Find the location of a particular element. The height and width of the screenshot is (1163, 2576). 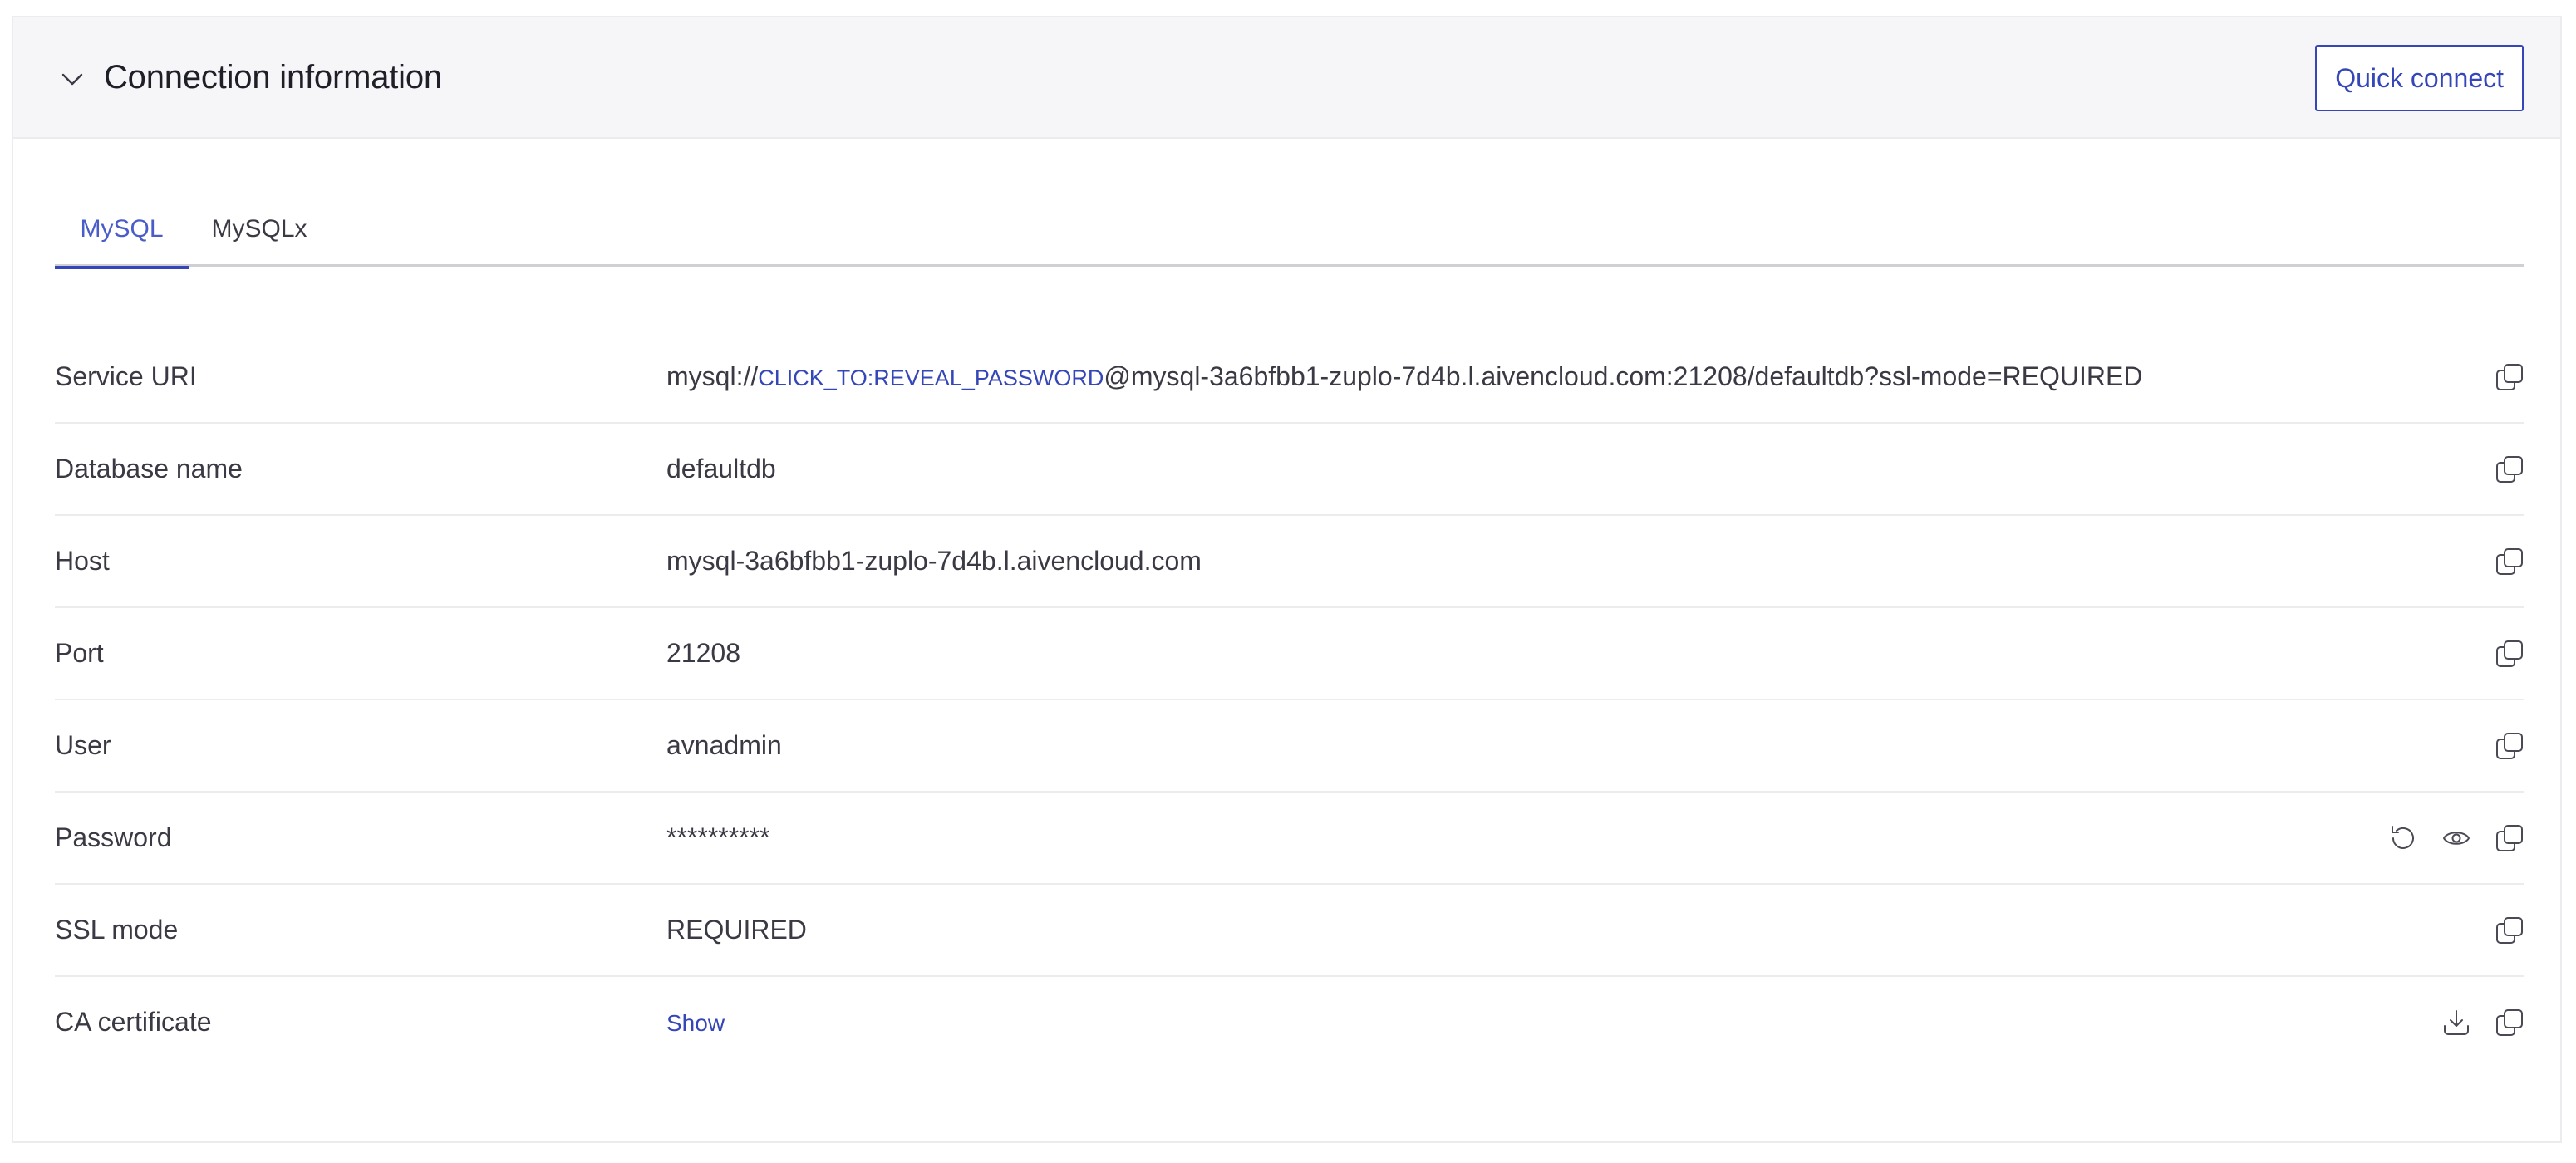

quick-connect-button: Quick connect is located at coordinates (2419, 78).